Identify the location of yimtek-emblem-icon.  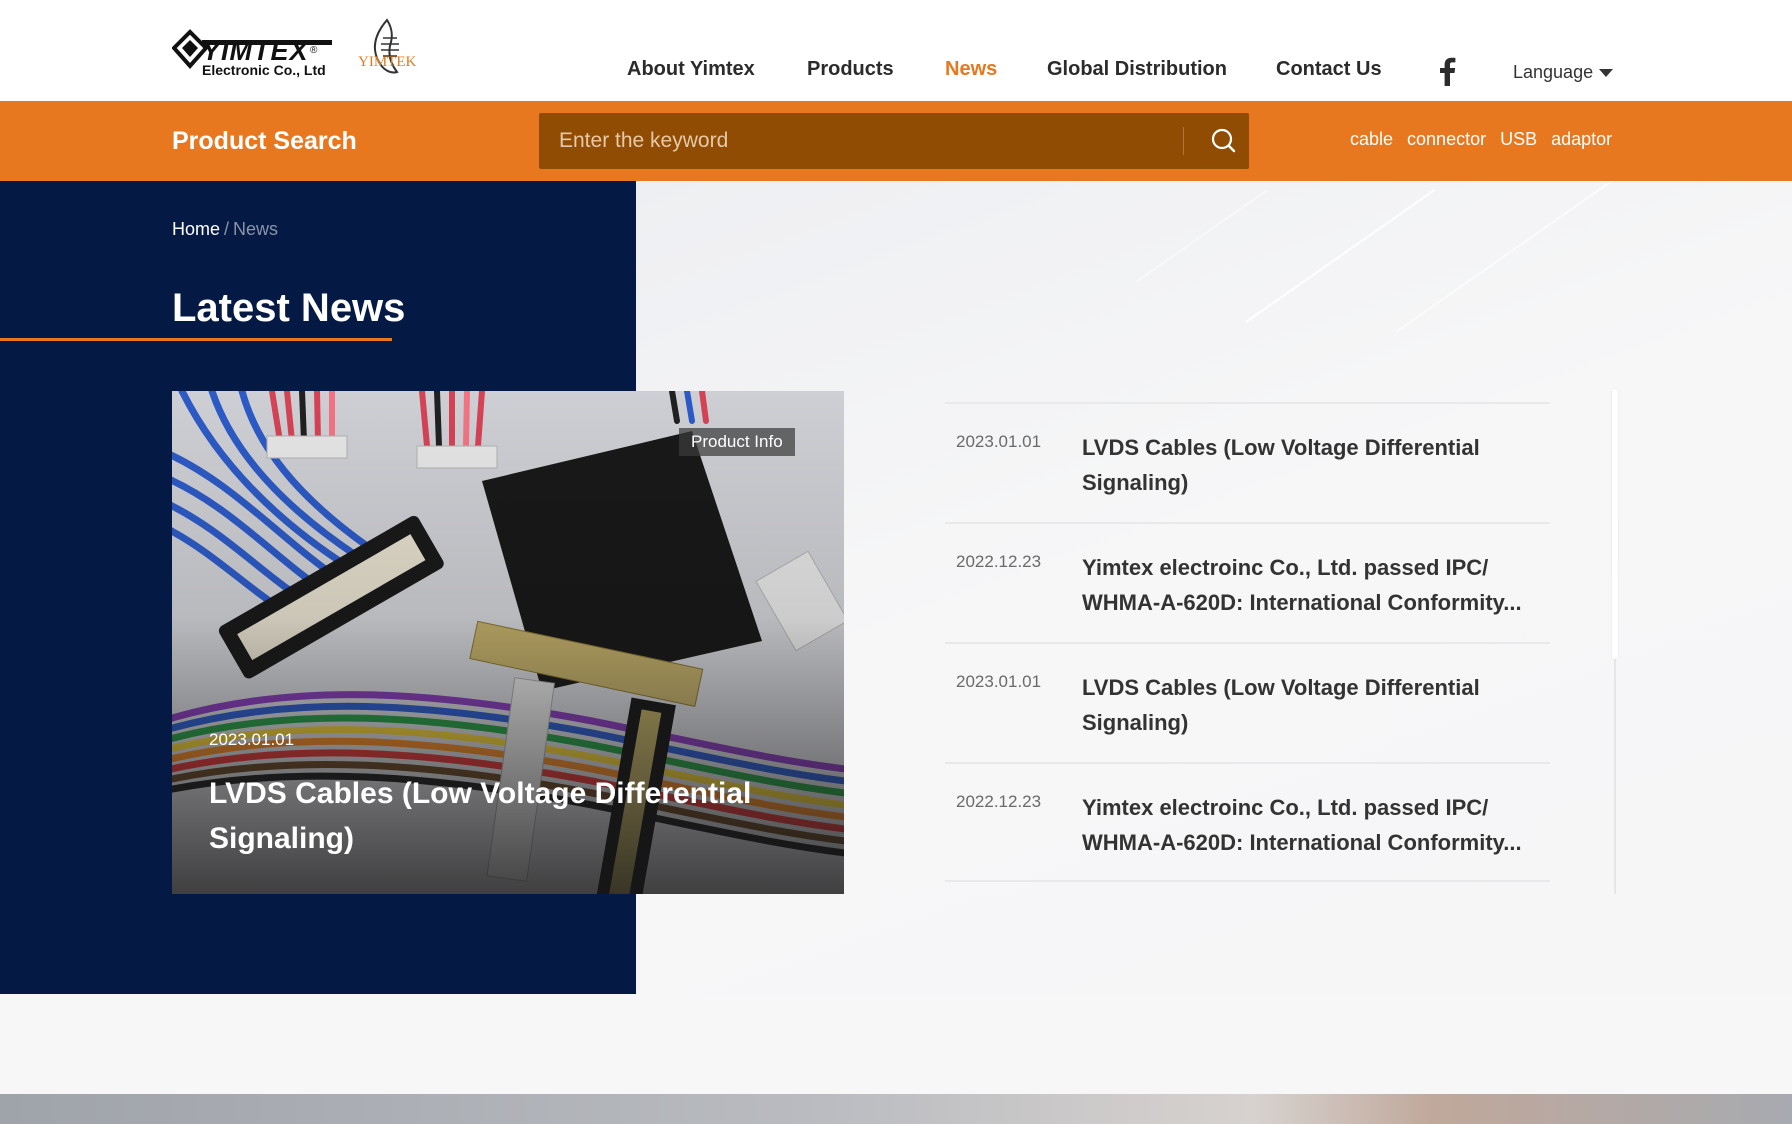
(386, 46).